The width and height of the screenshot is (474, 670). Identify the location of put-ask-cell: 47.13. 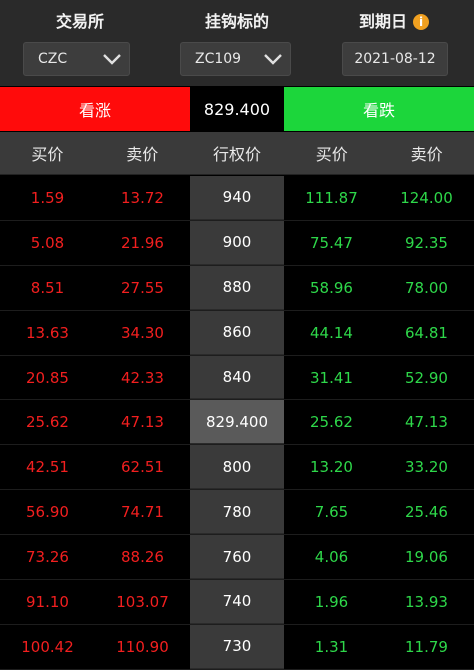
(426, 422).